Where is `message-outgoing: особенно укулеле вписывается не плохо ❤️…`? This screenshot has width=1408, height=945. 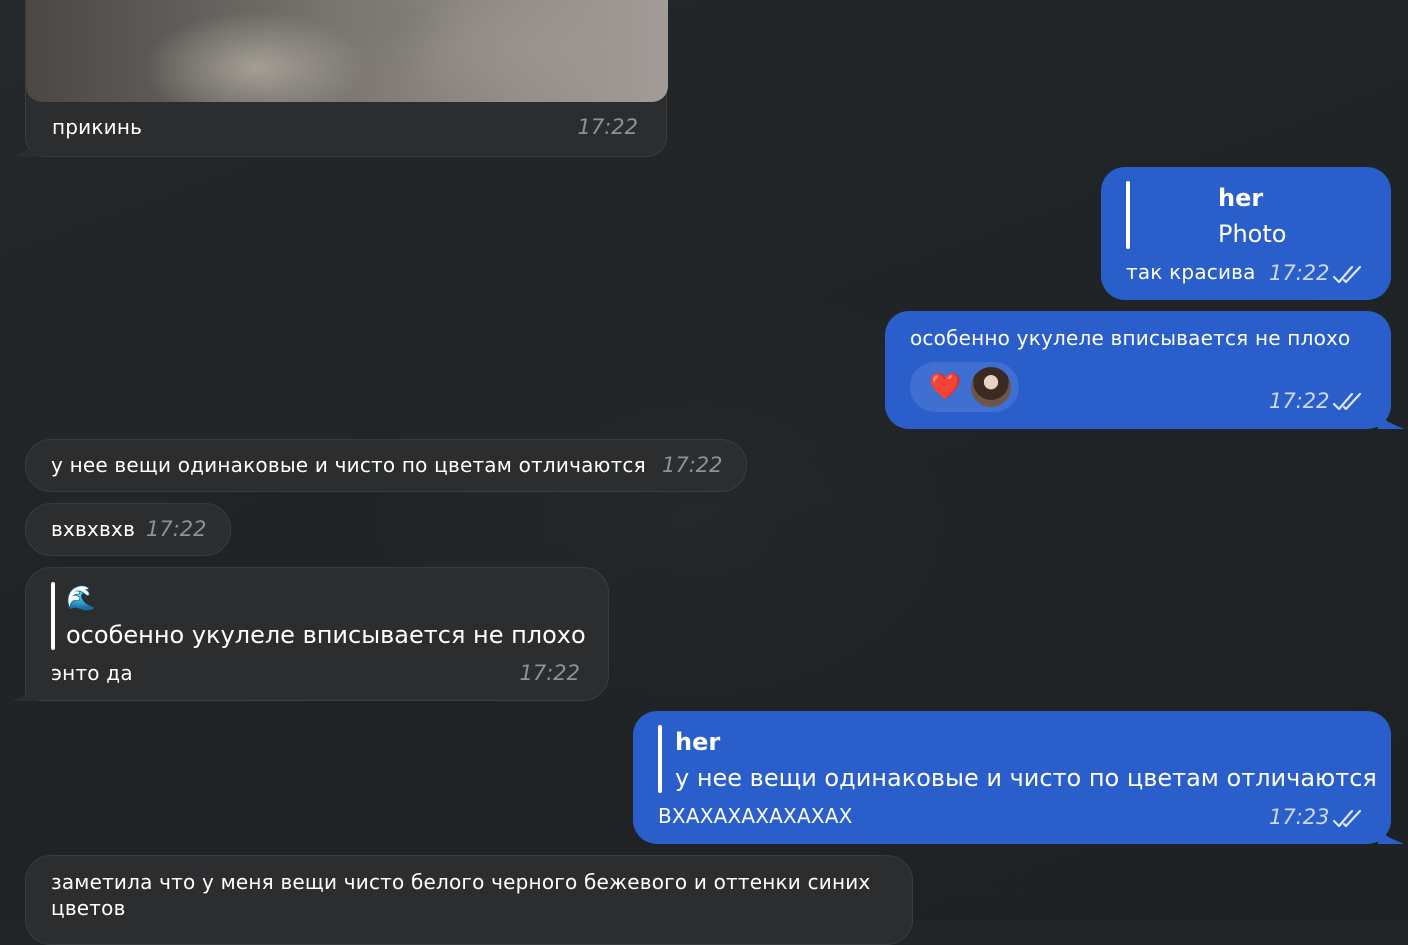
message-outgoing: особенно укулеле вписывается не плохо ❤️… is located at coordinates (1138, 370).